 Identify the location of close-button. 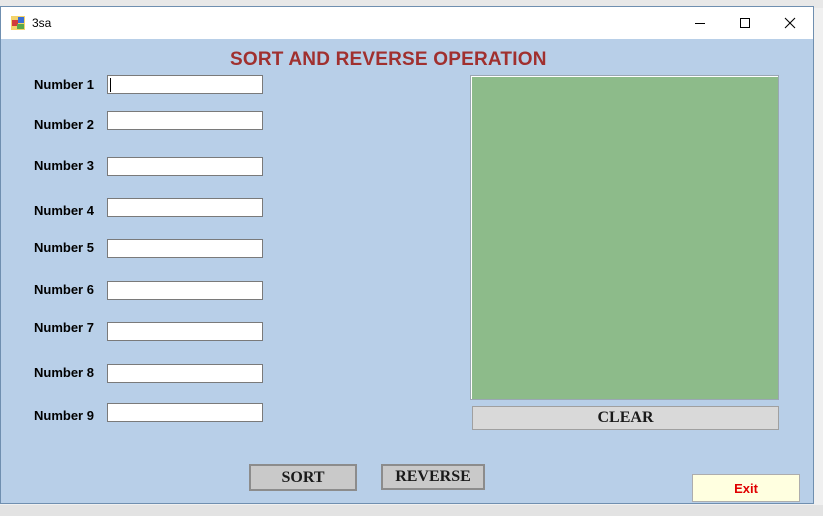
(790, 23).